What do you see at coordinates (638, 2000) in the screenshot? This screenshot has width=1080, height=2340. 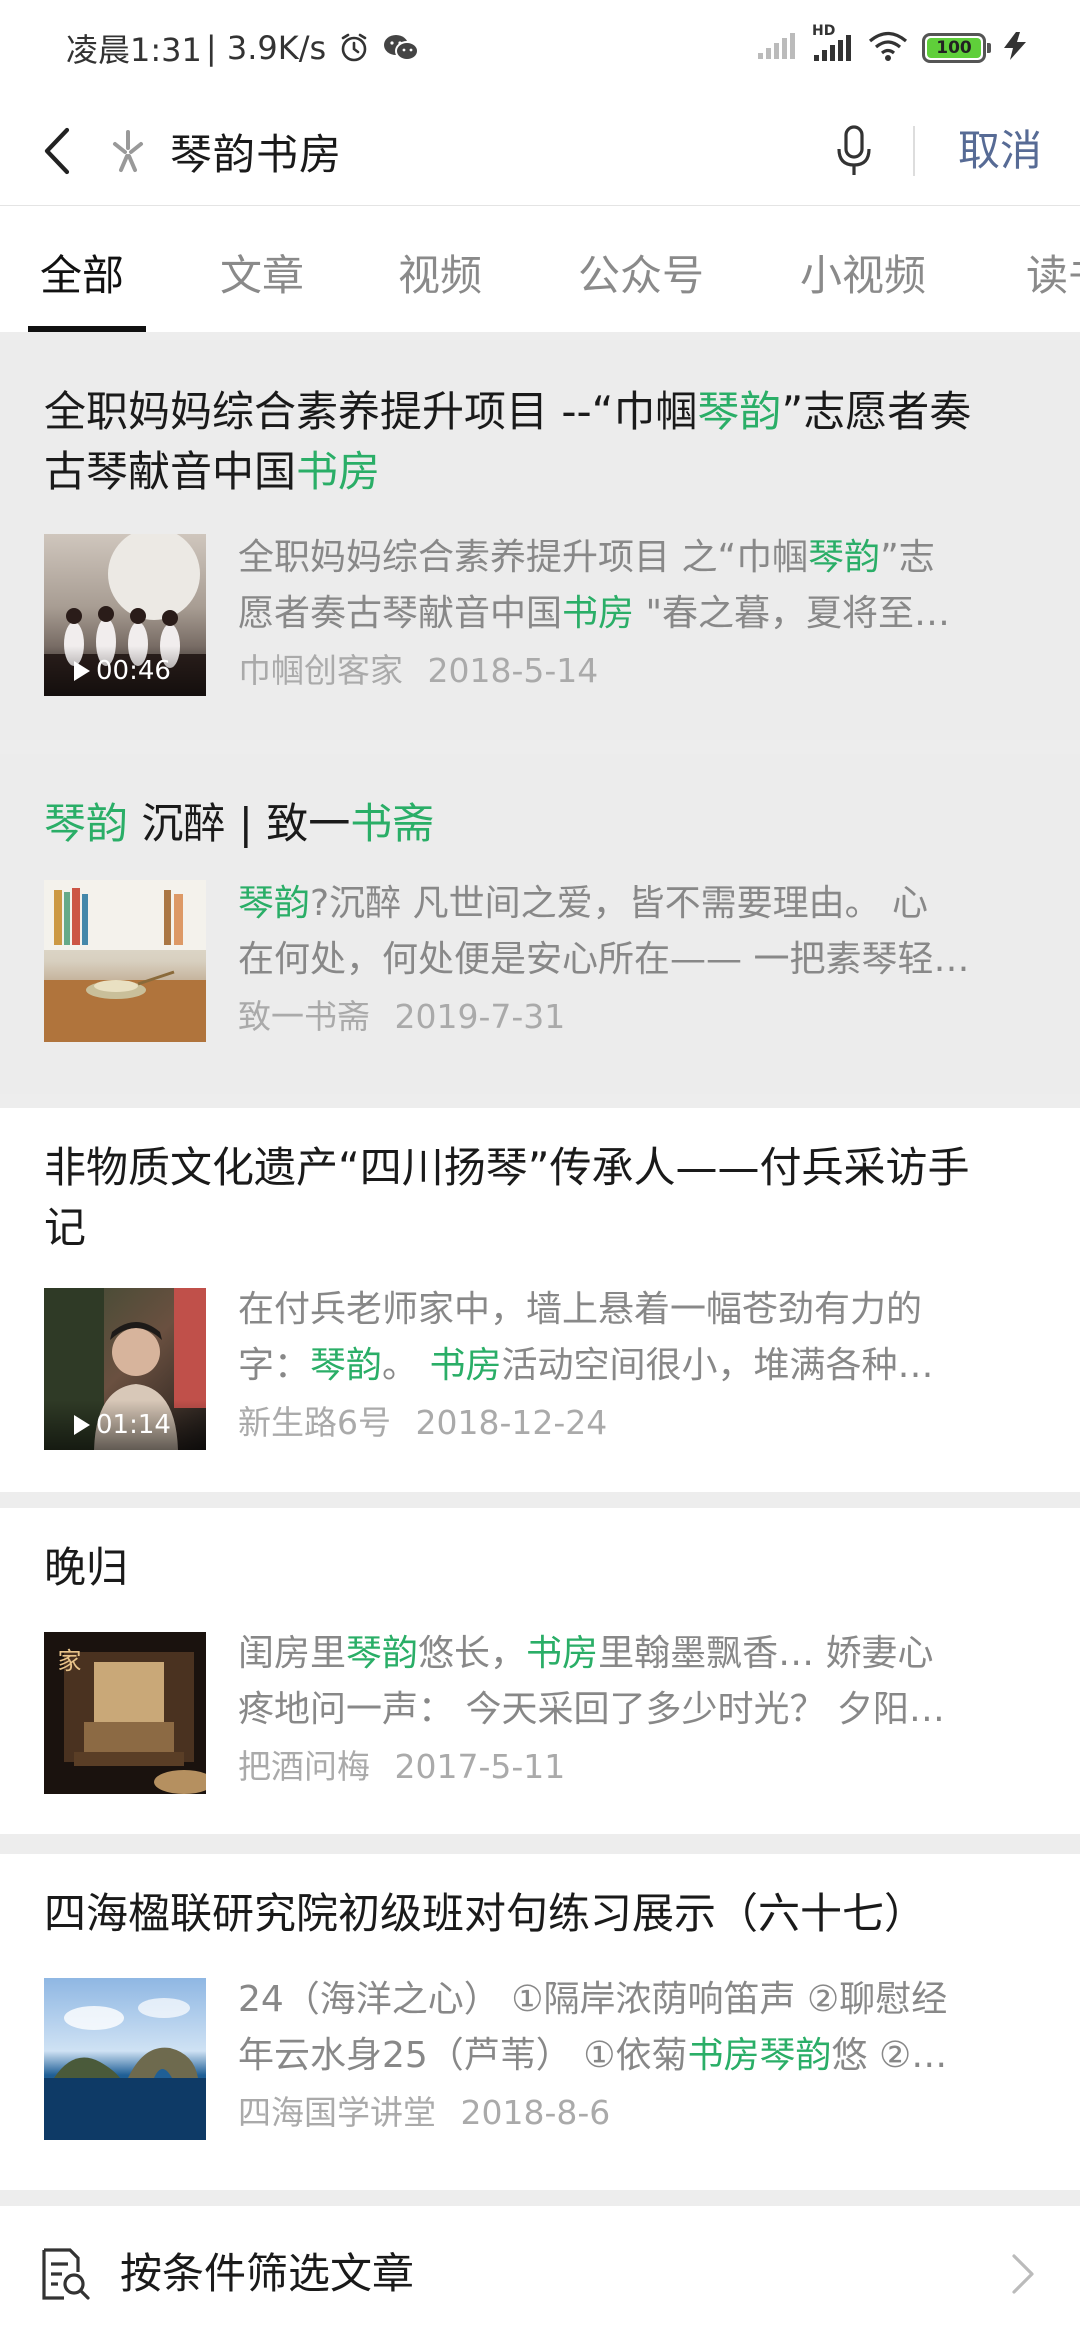 I see `text-line: 24（海洋之心） ①隔岸浓荫响笛声 ②聊慰经` at bounding box center [638, 2000].